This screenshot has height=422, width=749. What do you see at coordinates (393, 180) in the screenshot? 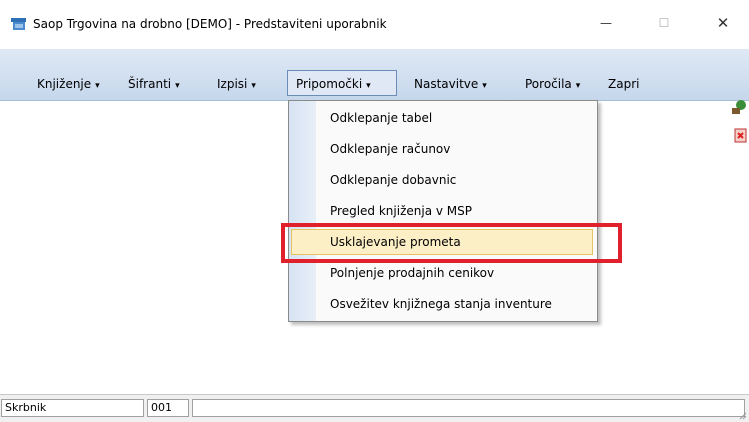
I see `menu-item-odklepanje-dobavnic: Odklepanje dobavnic` at bounding box center [393, 180].